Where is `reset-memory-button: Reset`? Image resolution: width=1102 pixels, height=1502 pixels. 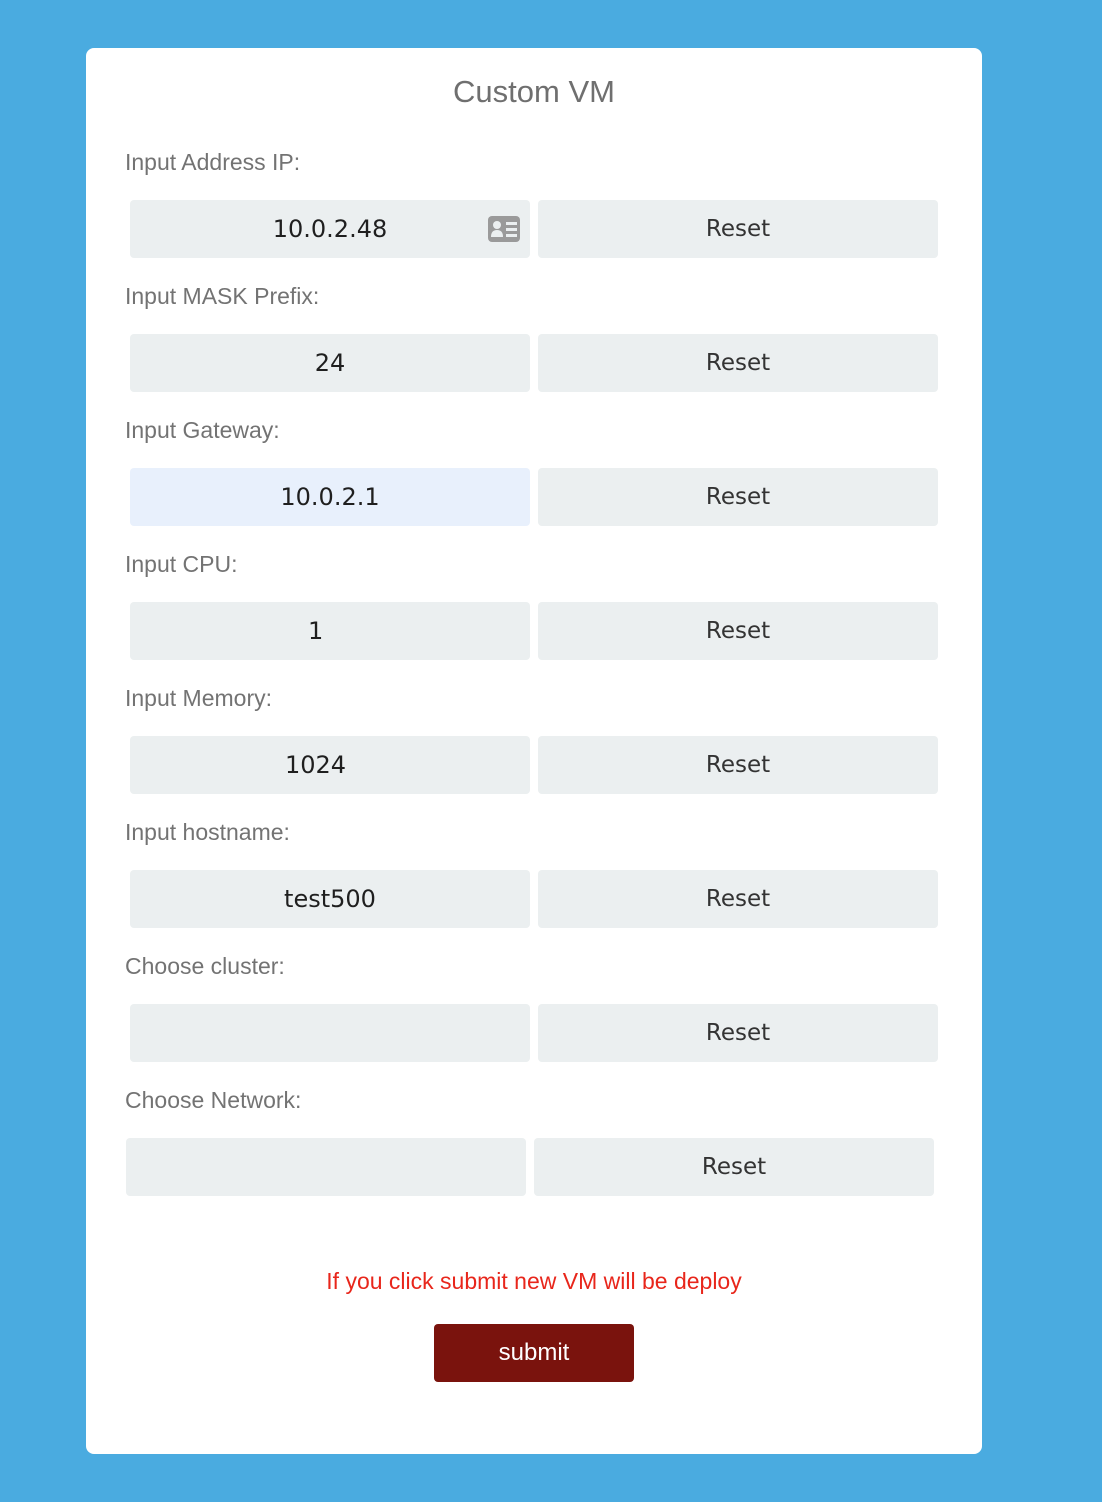 reset-memory-button: Reset is located at coordinates (738, 765).